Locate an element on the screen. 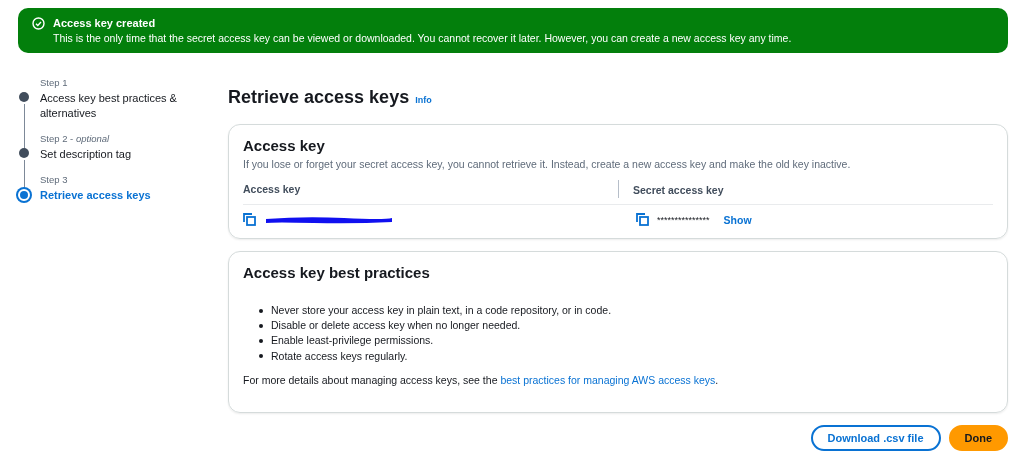 The height and width of the screenshot is (465, 1024). column-header: Access key is located at coordinates (272, 189).